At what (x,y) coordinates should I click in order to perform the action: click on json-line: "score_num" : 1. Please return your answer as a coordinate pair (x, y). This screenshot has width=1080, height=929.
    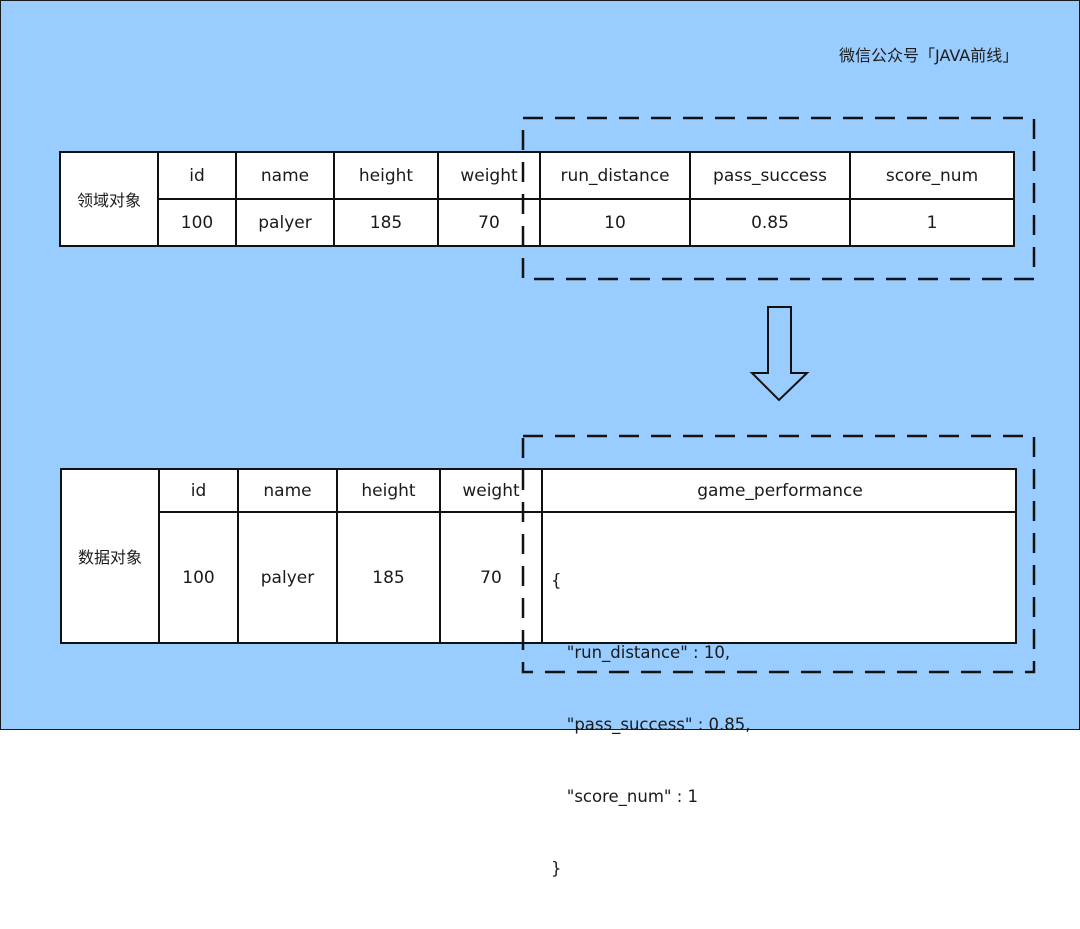
    Looking at the image, I should click on (625, 796).